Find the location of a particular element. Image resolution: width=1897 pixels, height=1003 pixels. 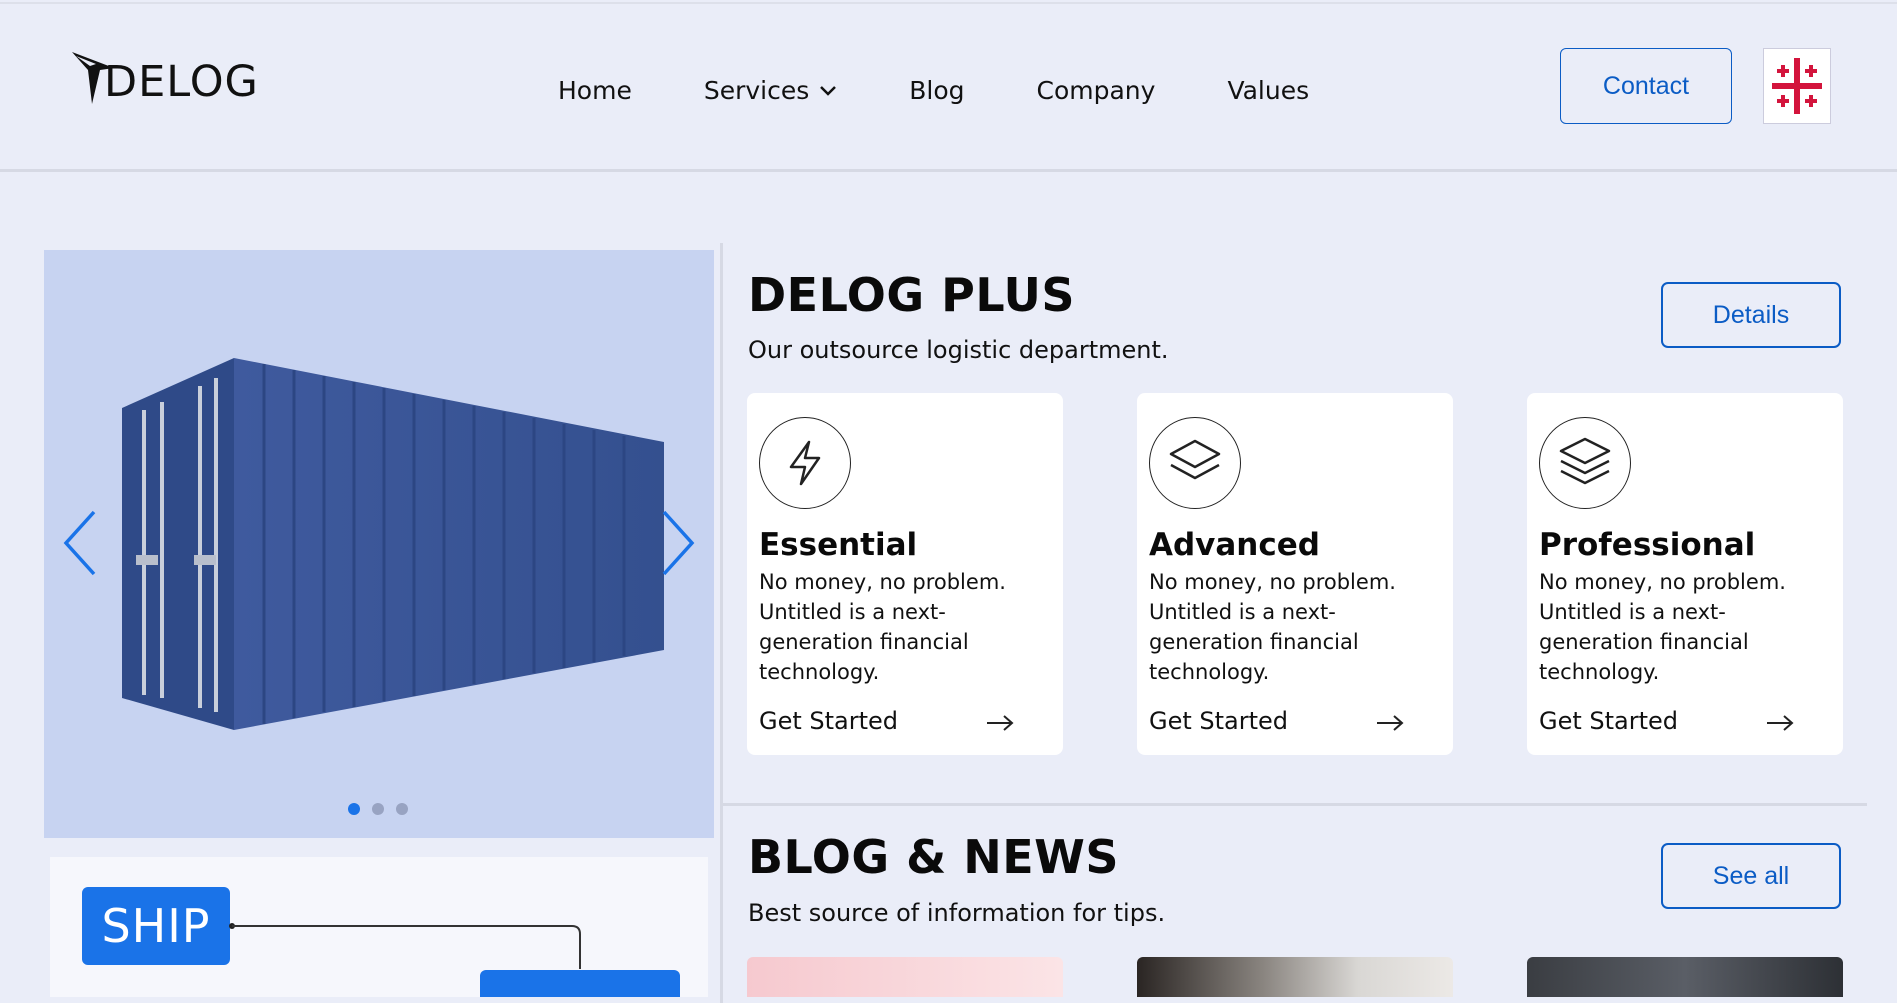

carousel-dots is located at coordinates (384, 809).